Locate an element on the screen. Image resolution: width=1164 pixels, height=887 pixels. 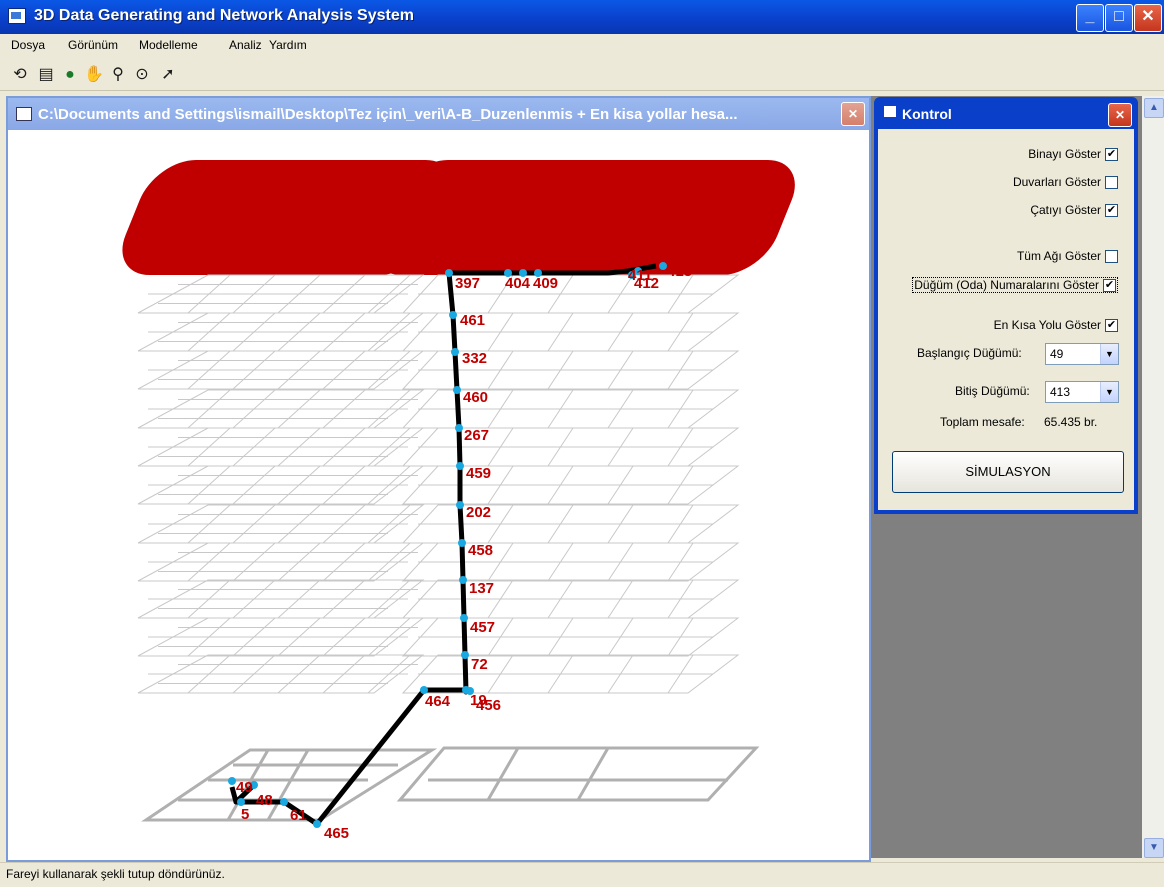
app-icon is located at coordinates (17, 16).